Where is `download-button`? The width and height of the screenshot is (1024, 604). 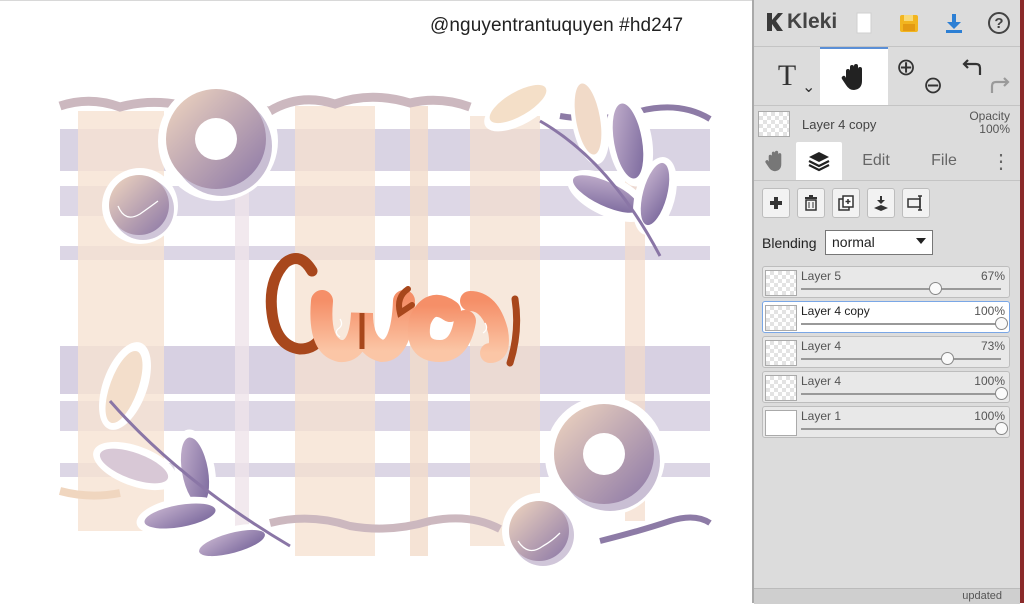 download-button is located at coordinates (954, 23).